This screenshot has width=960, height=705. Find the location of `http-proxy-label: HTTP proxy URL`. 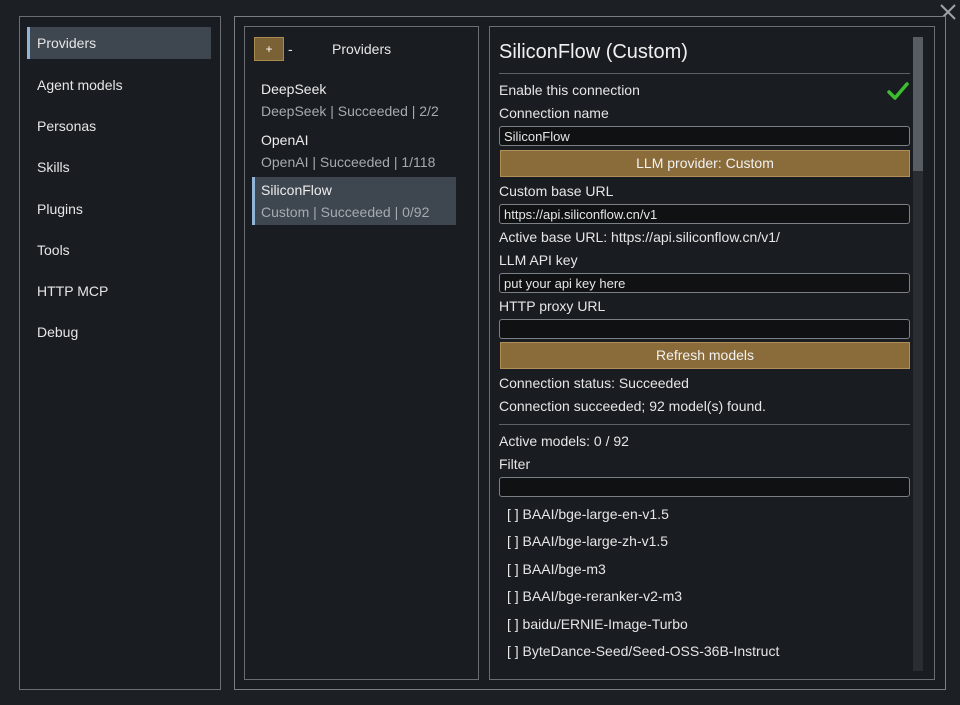

http-proxy-label: HTTP proxy URL is located at coordinates (552, 306).